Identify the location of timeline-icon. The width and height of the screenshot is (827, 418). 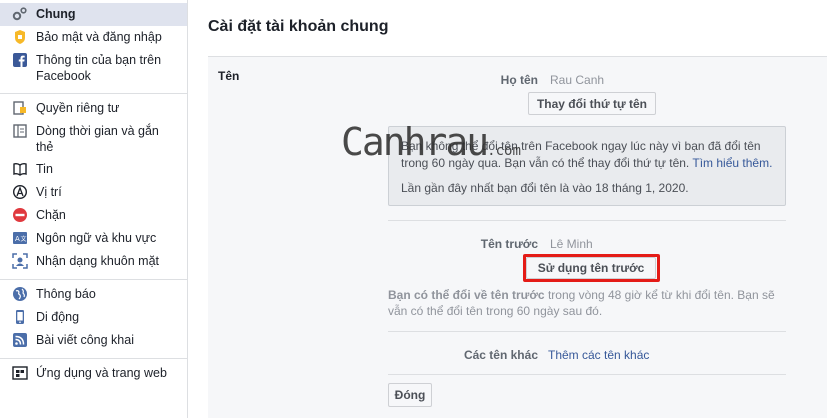
(20, 131).